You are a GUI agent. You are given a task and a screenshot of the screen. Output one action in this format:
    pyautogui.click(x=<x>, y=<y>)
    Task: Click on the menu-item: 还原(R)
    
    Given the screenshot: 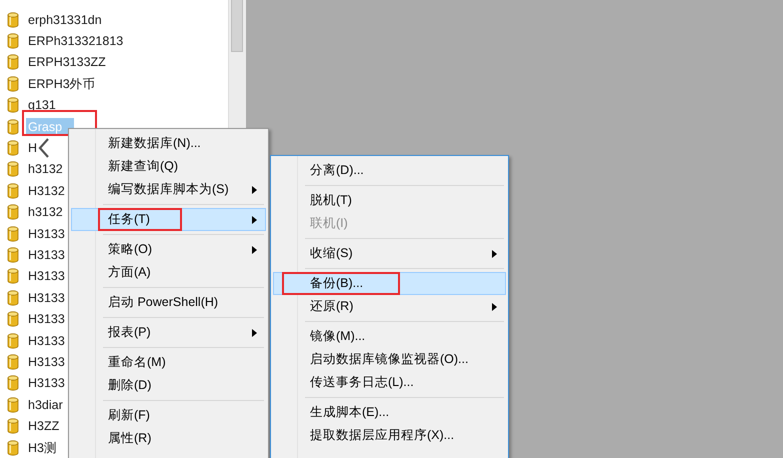 What is the action you would take?
    pyautogui.click(x=389, y=306)
    